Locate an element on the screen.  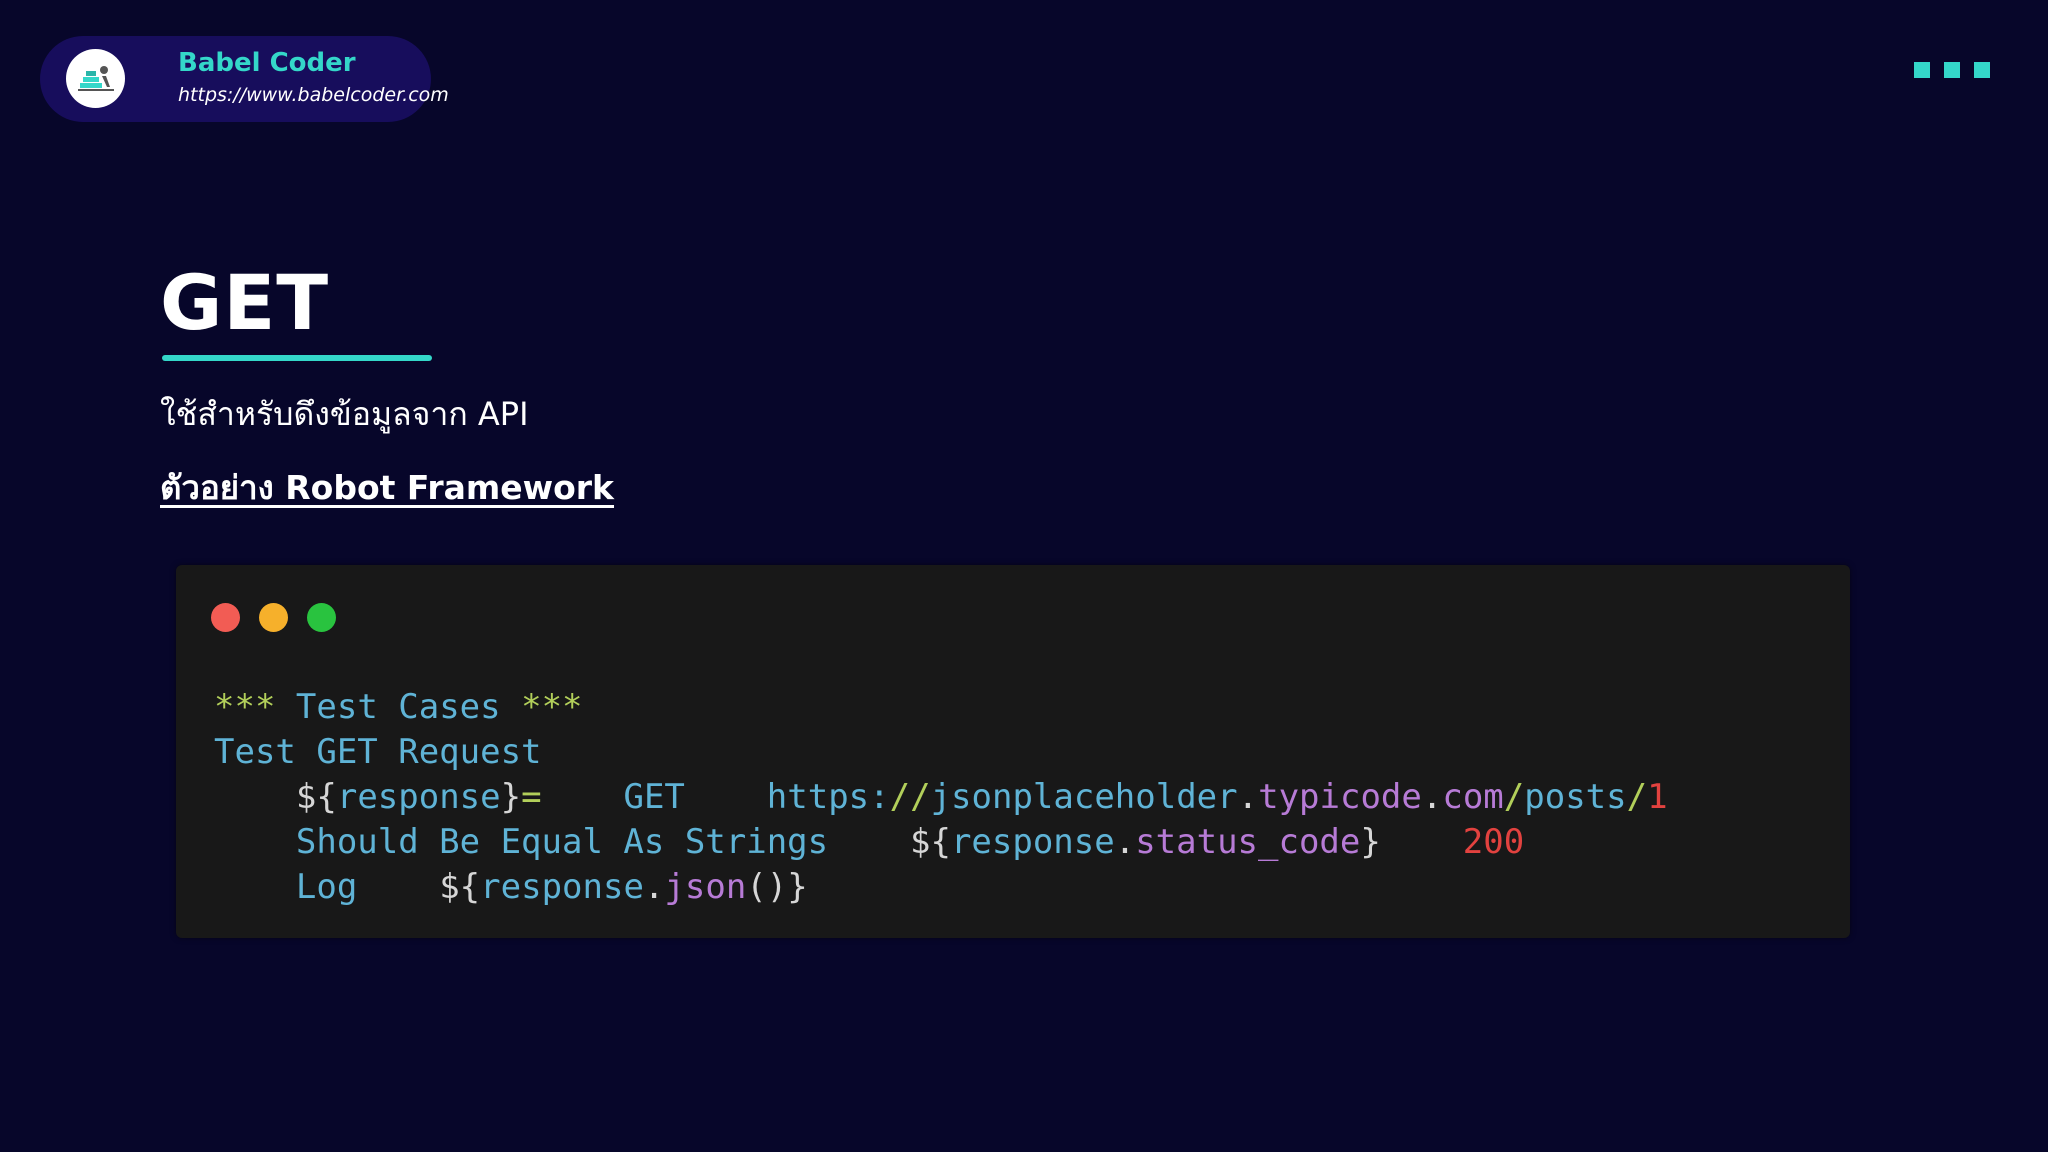
code-token: Log is located at coordinates (326, 887).